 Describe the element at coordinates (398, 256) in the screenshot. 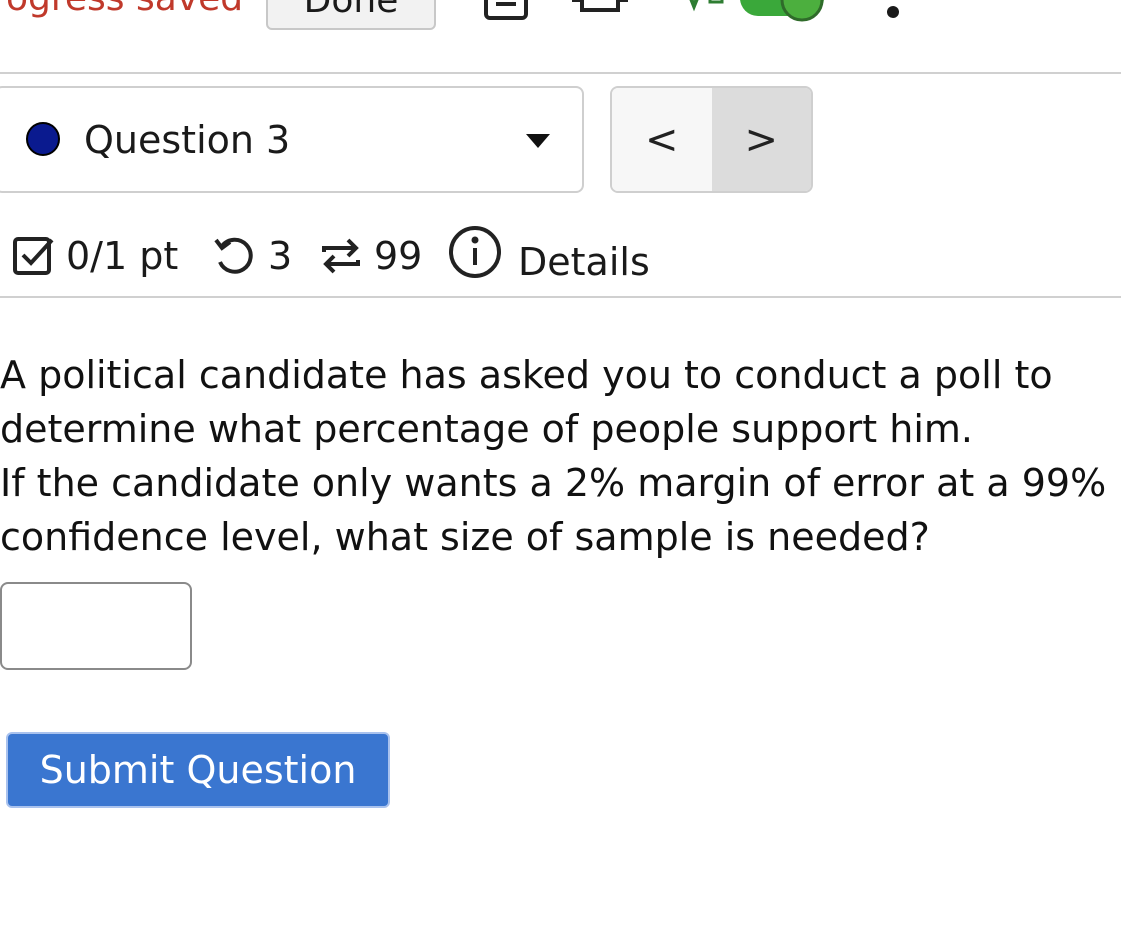

I see `attempts-count: 99` at that location.